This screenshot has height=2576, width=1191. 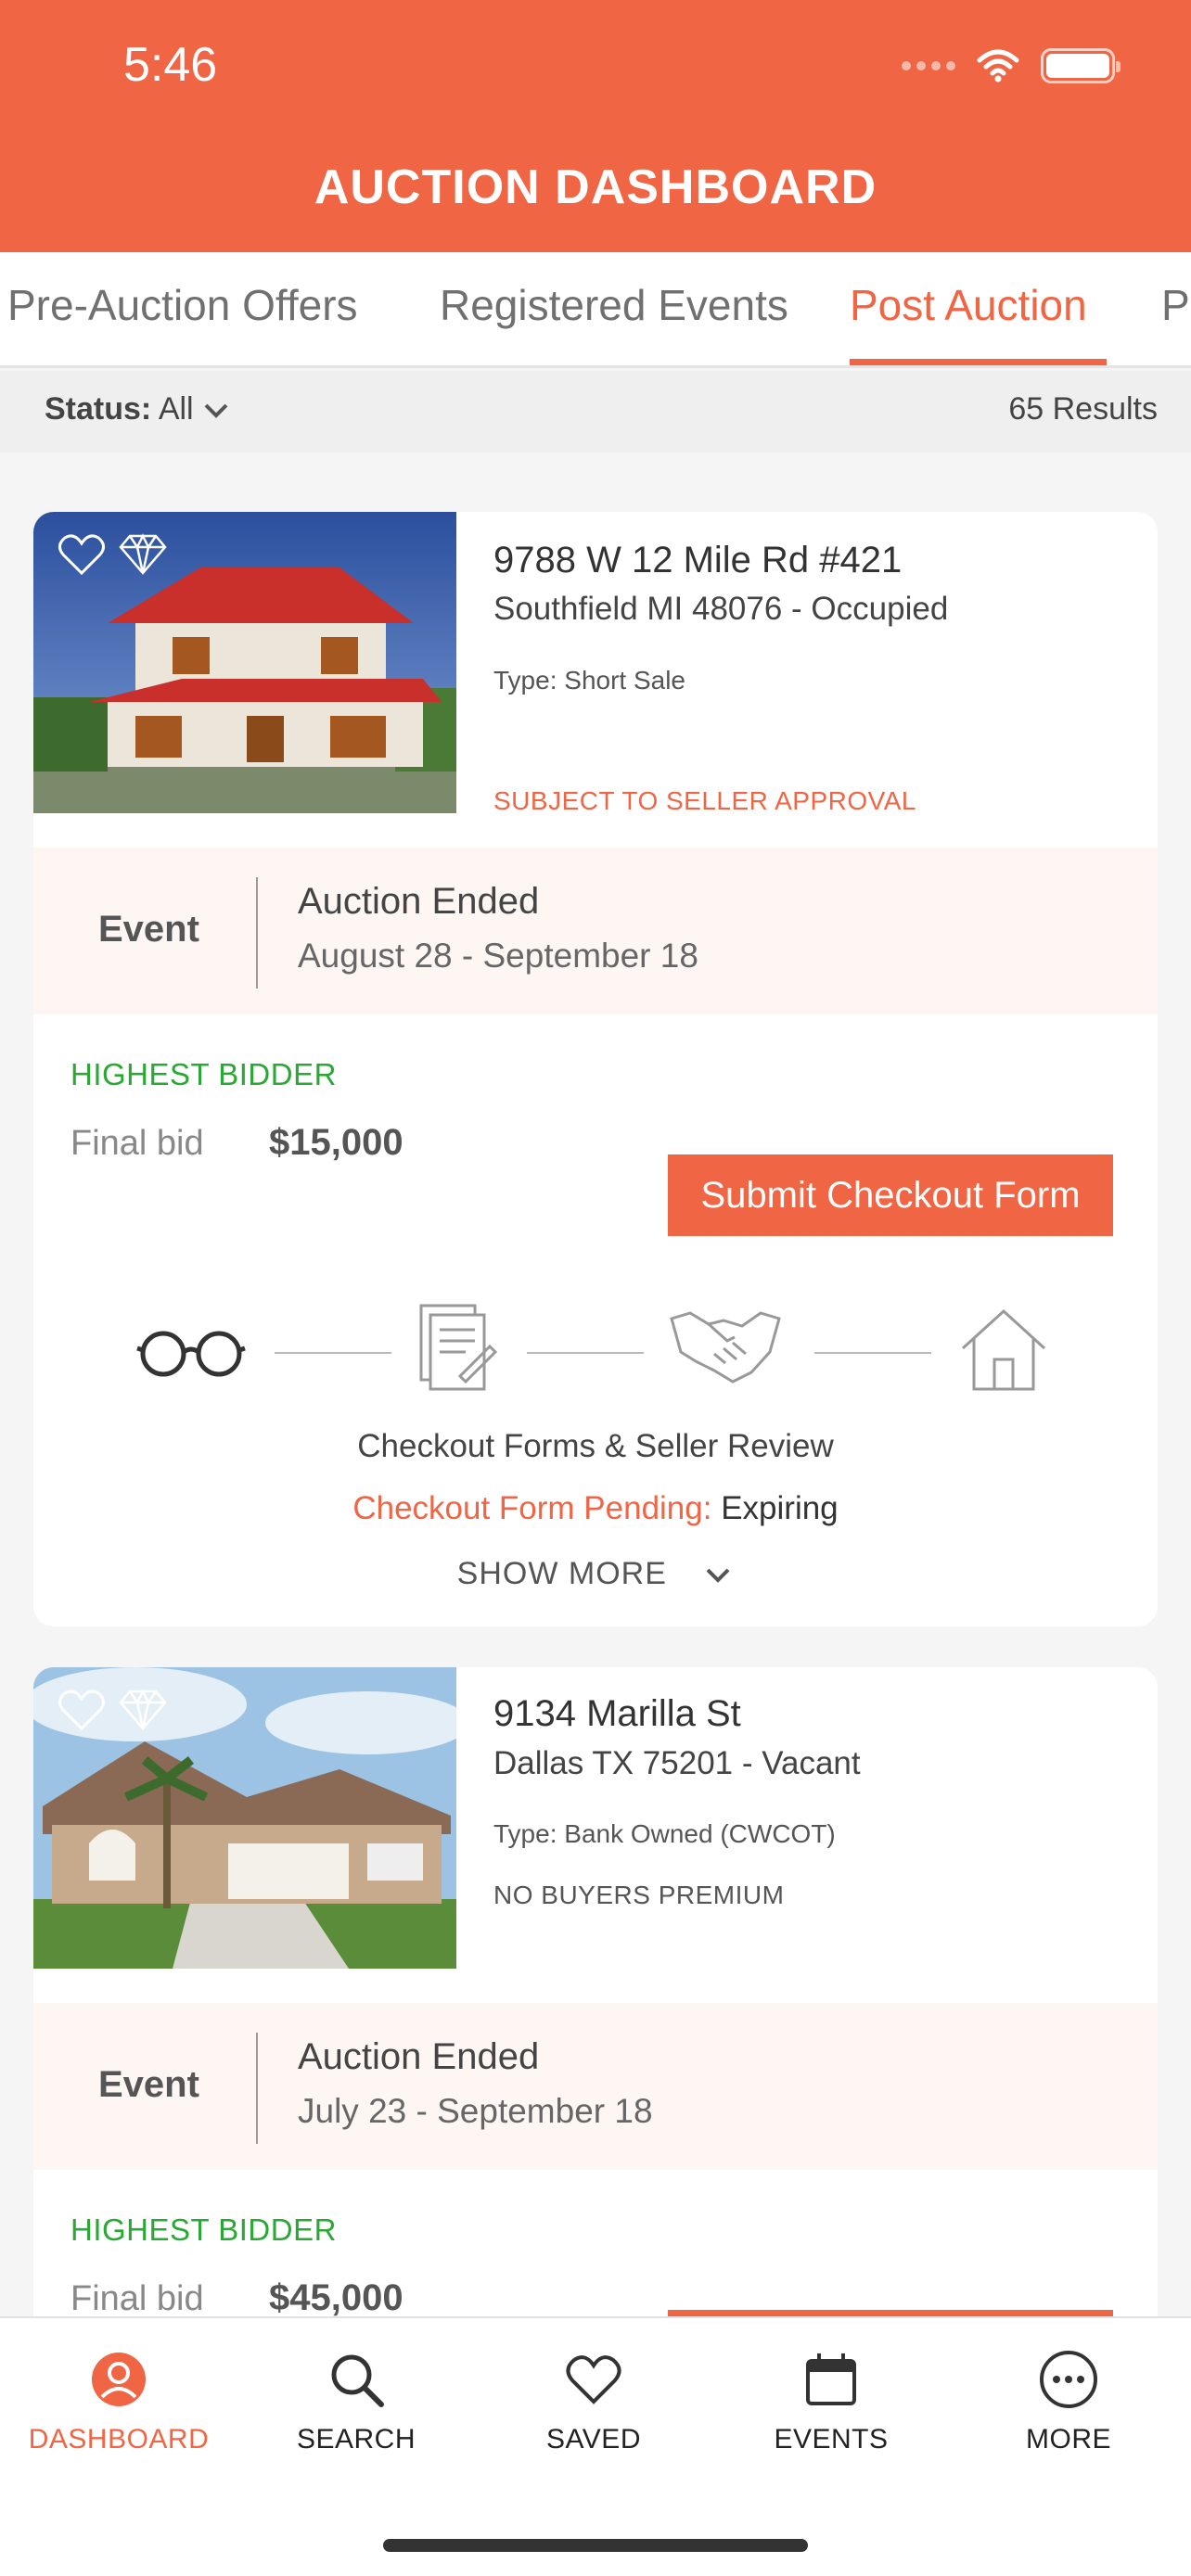 What do you see at coordinates (780, 1508) in the screenshot?
I see `checkout-pending-value: Expiring` at bounding box center [780, 1508].